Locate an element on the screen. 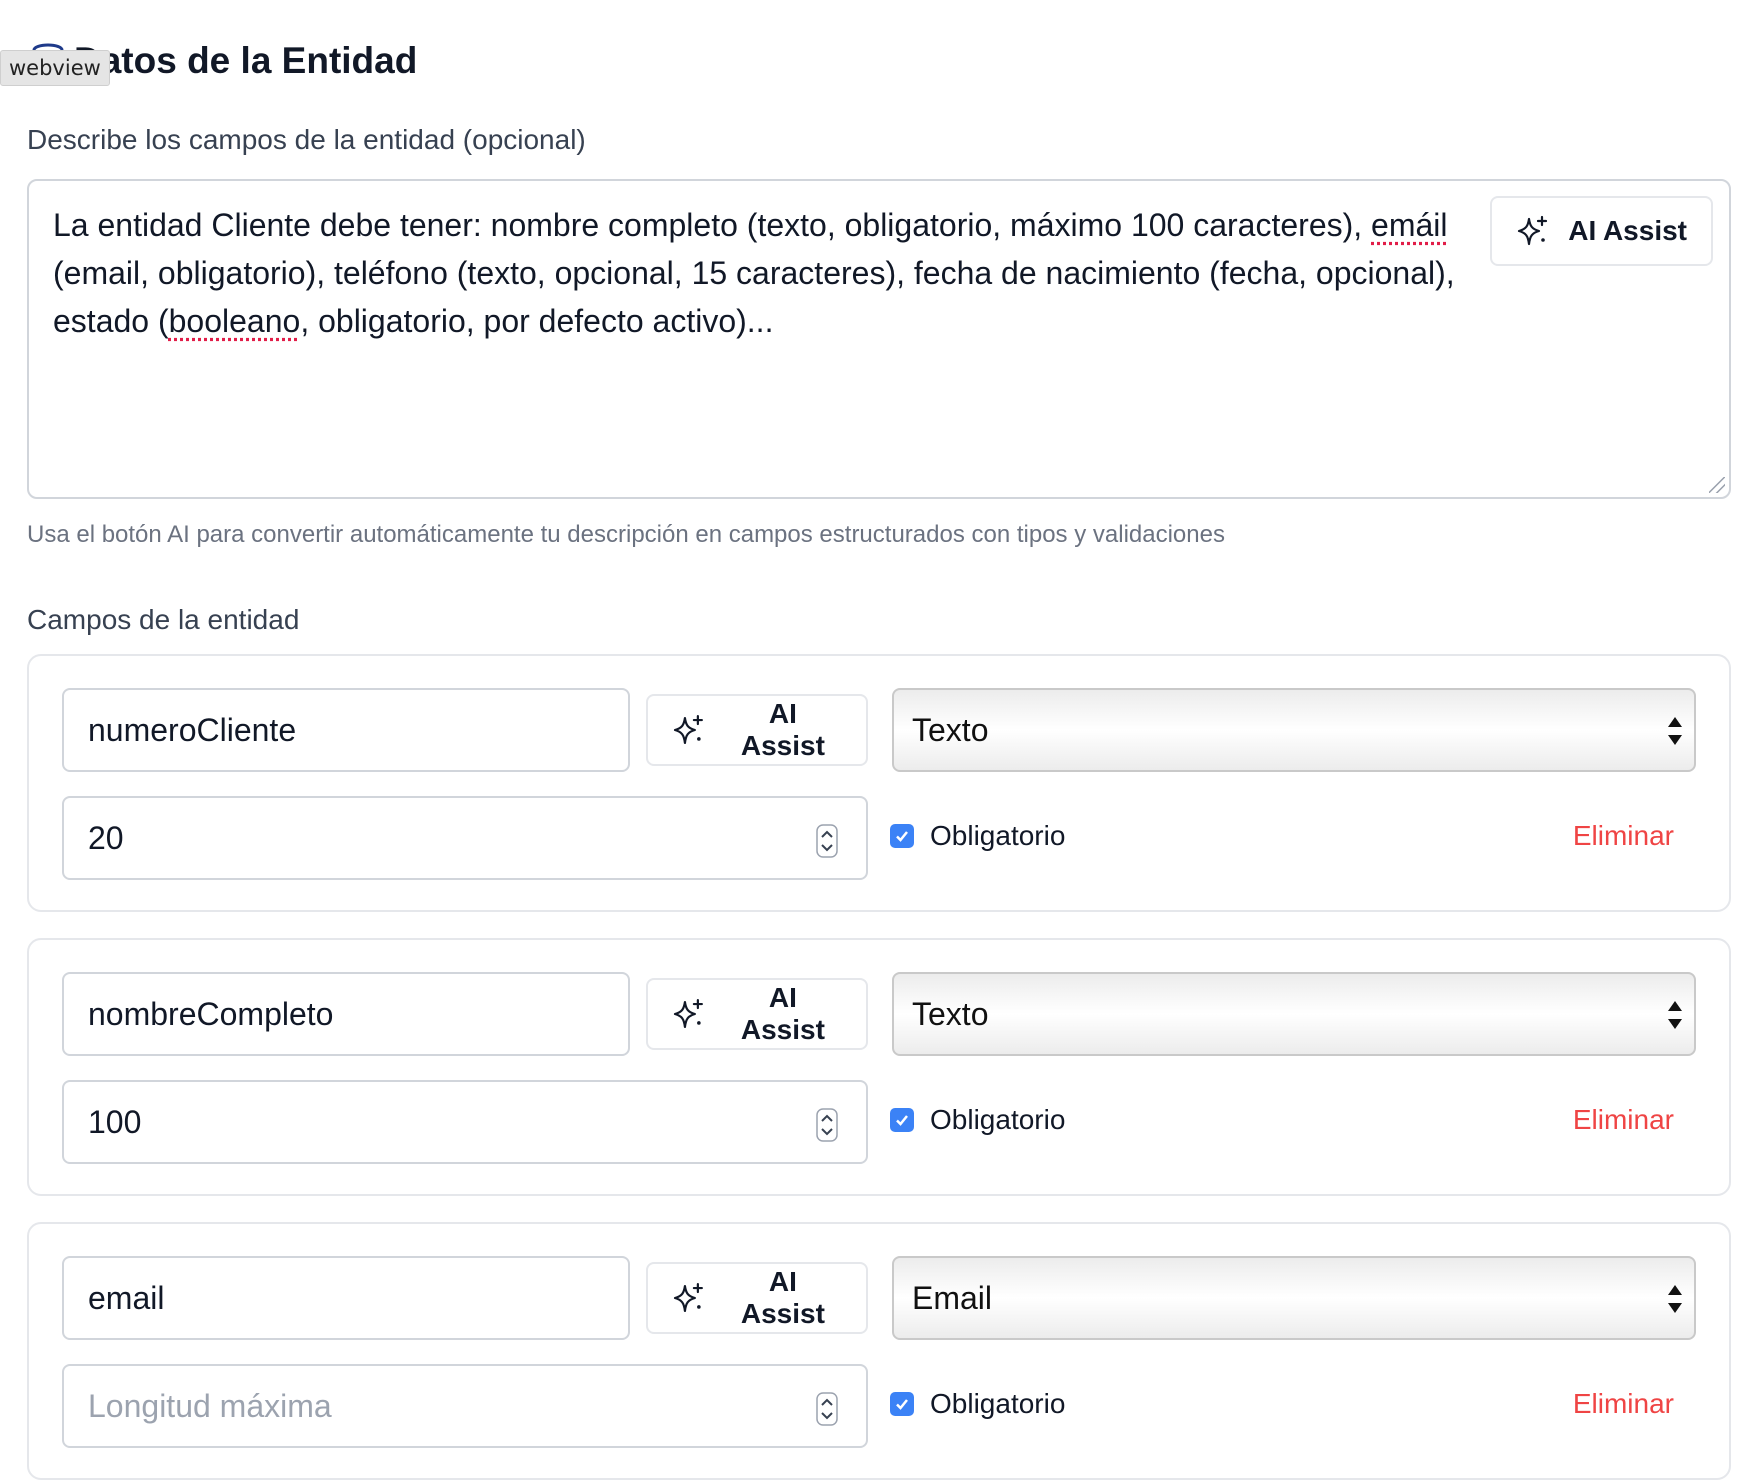 This screenshot has width=1752, height=1480. field-type-select: Email is located at coordinates (1294, 1298).